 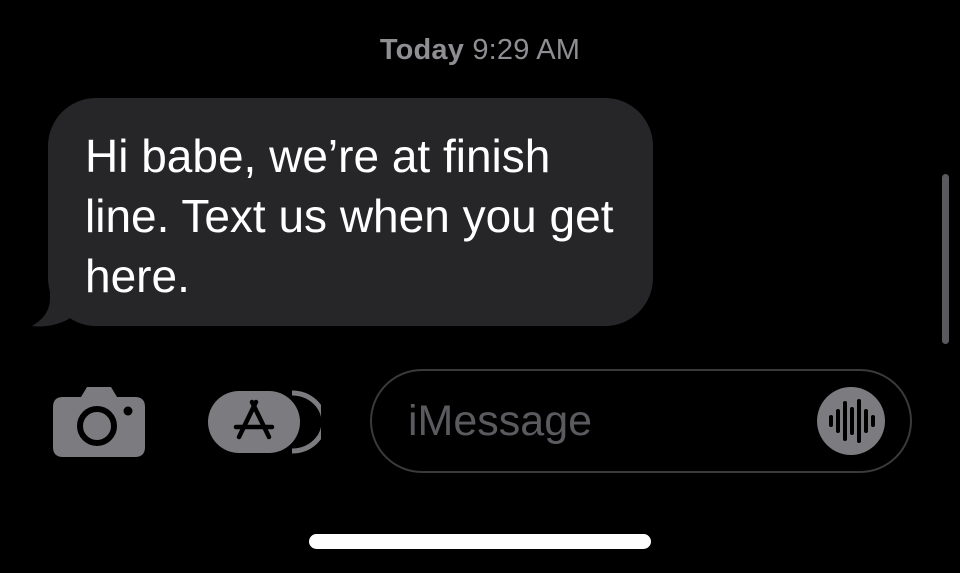 What do you see at coordinates (526, 50) in the screenshot?
I see `timestamp-time: 9:29 AM` at bounding box center [526, 50].